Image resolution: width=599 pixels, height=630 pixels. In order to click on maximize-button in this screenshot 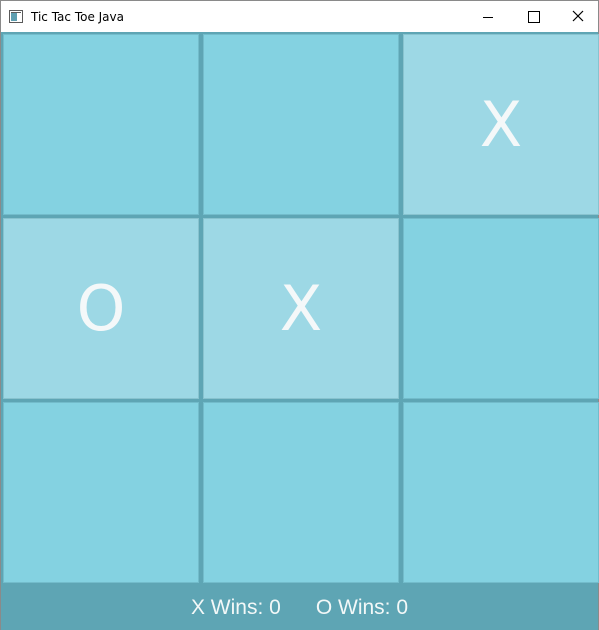, I will do `click(534, 16)`.